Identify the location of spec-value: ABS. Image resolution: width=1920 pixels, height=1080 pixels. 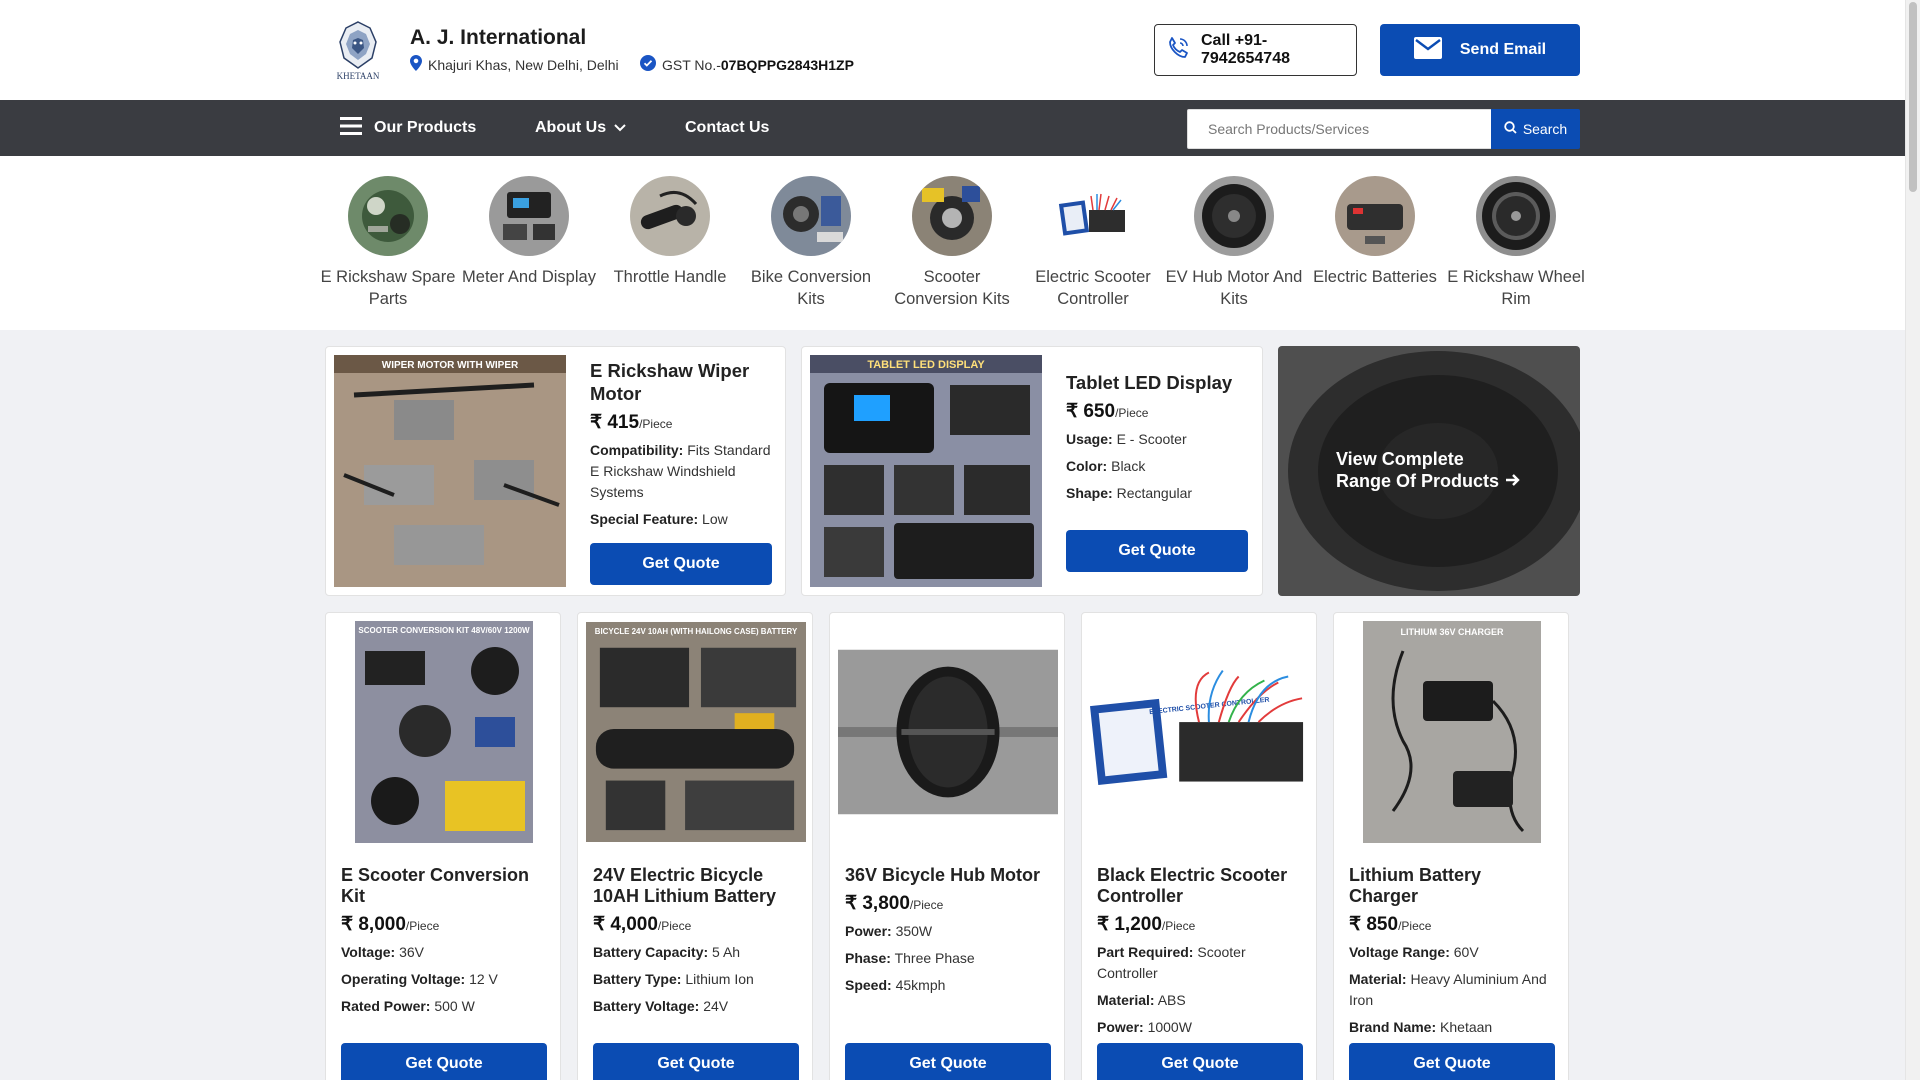
(1171, 1000).